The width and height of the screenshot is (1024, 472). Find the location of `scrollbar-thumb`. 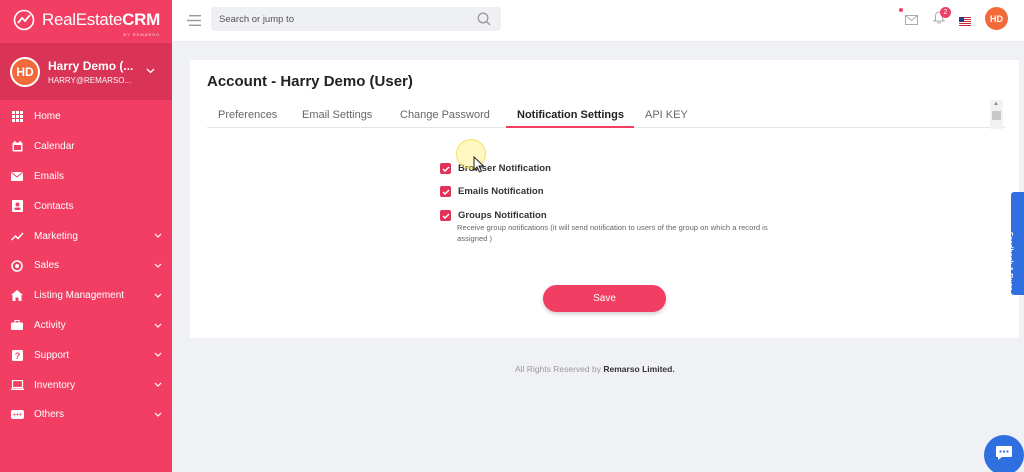

scrollbar-thumb is located at coordinates (996, 115).